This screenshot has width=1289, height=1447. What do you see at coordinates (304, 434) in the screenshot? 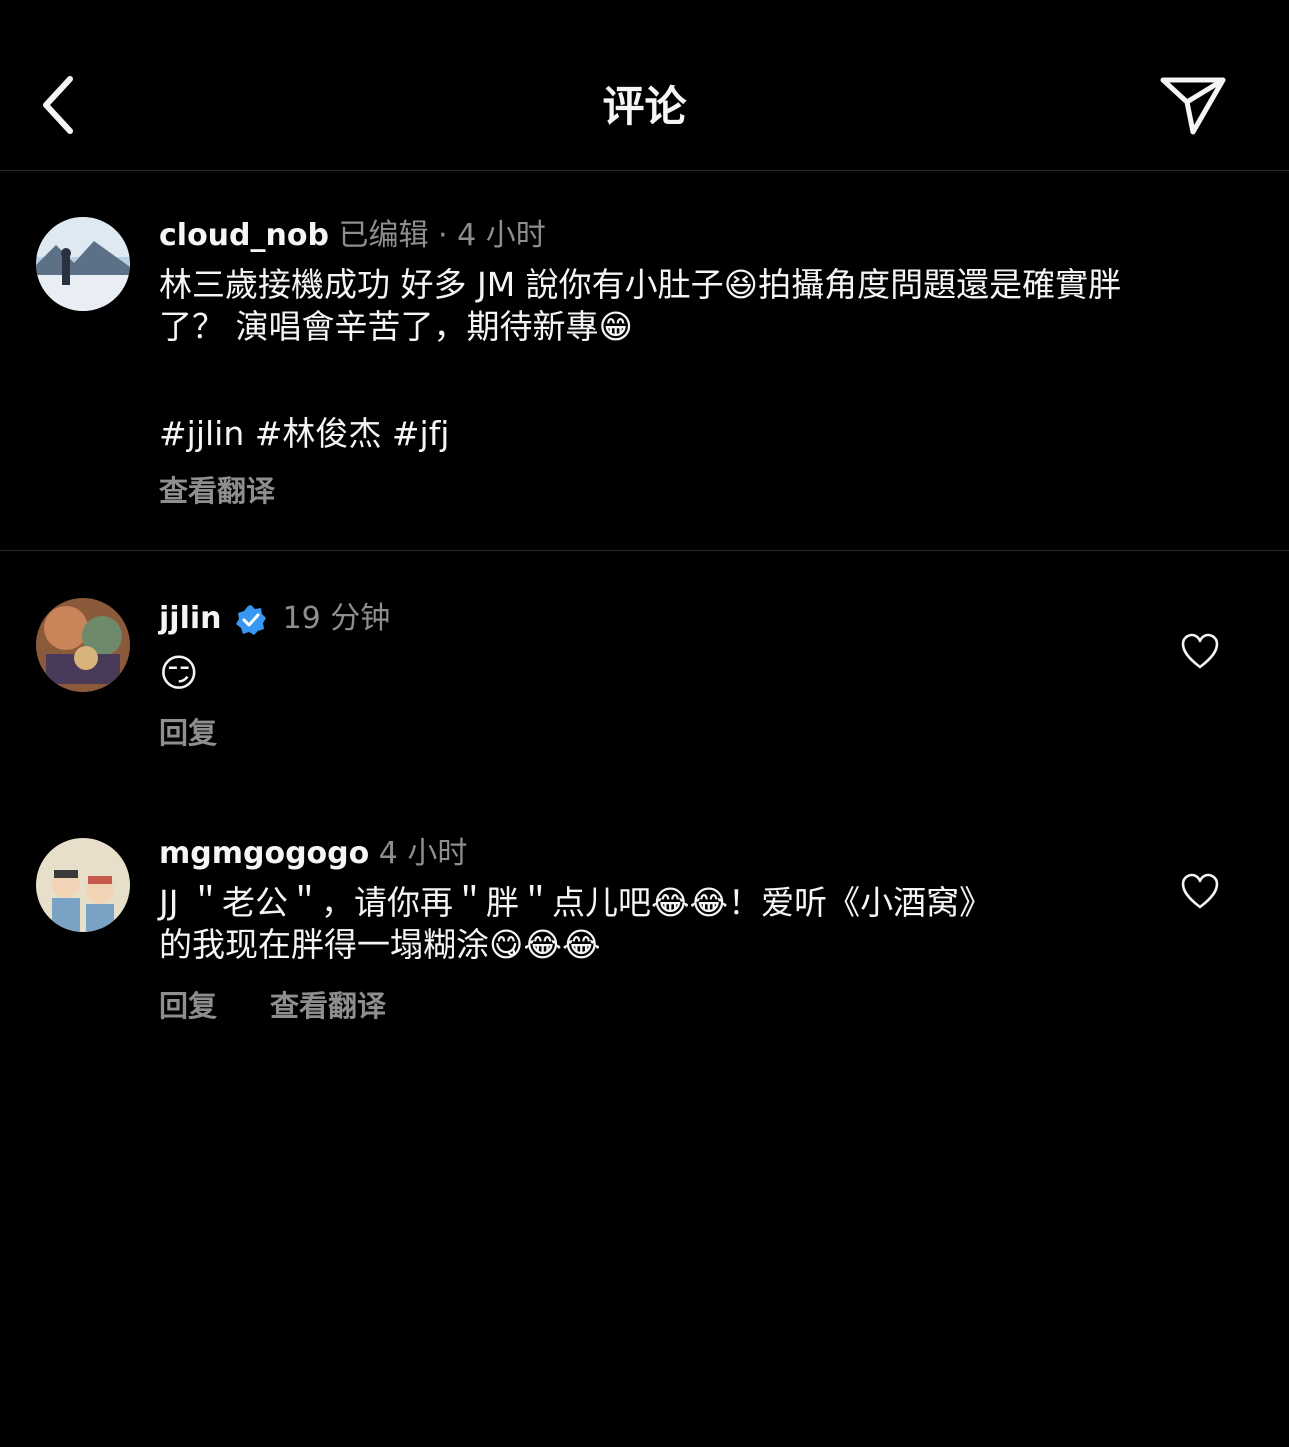
I see `hashtags: #jjlin #林俊杰 #jfj` at bounding box center [304, 434].